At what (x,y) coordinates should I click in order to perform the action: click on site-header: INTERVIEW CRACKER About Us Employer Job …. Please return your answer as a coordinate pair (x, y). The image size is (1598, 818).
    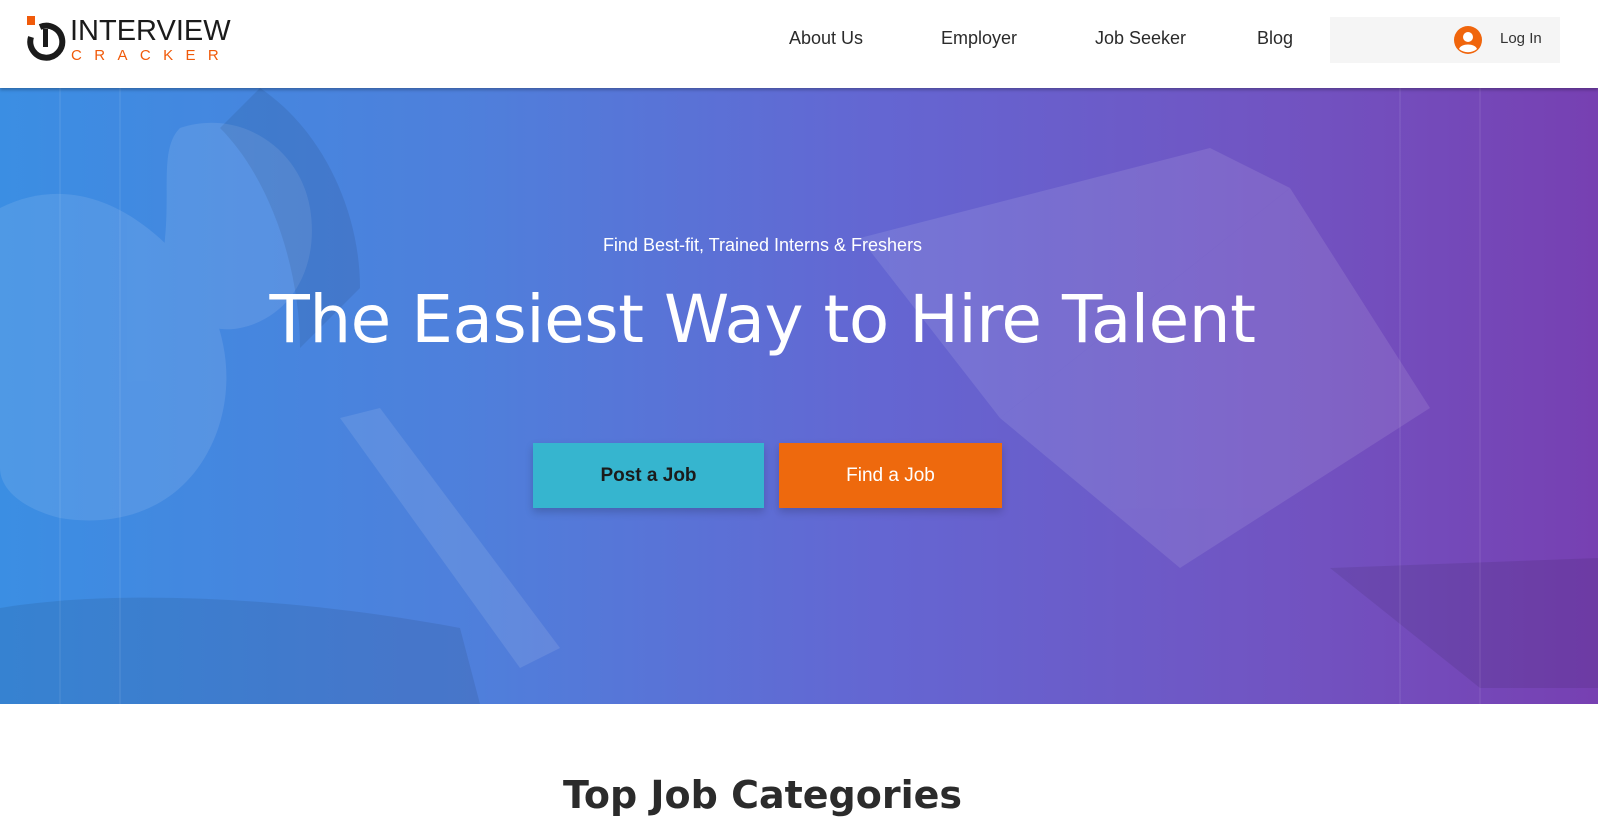
    Looking at the image, I should click on (799, 44).